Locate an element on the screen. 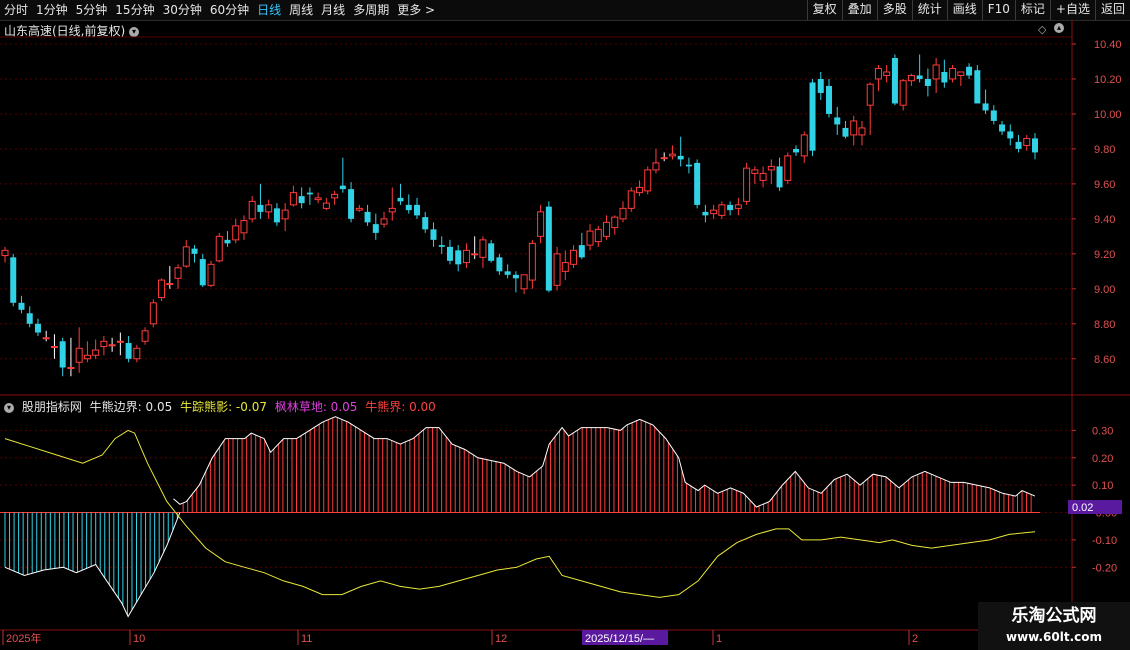 The image size is (1130, 650). indicator-tick-label: -0.20 is located at coordinates (1104, 568).